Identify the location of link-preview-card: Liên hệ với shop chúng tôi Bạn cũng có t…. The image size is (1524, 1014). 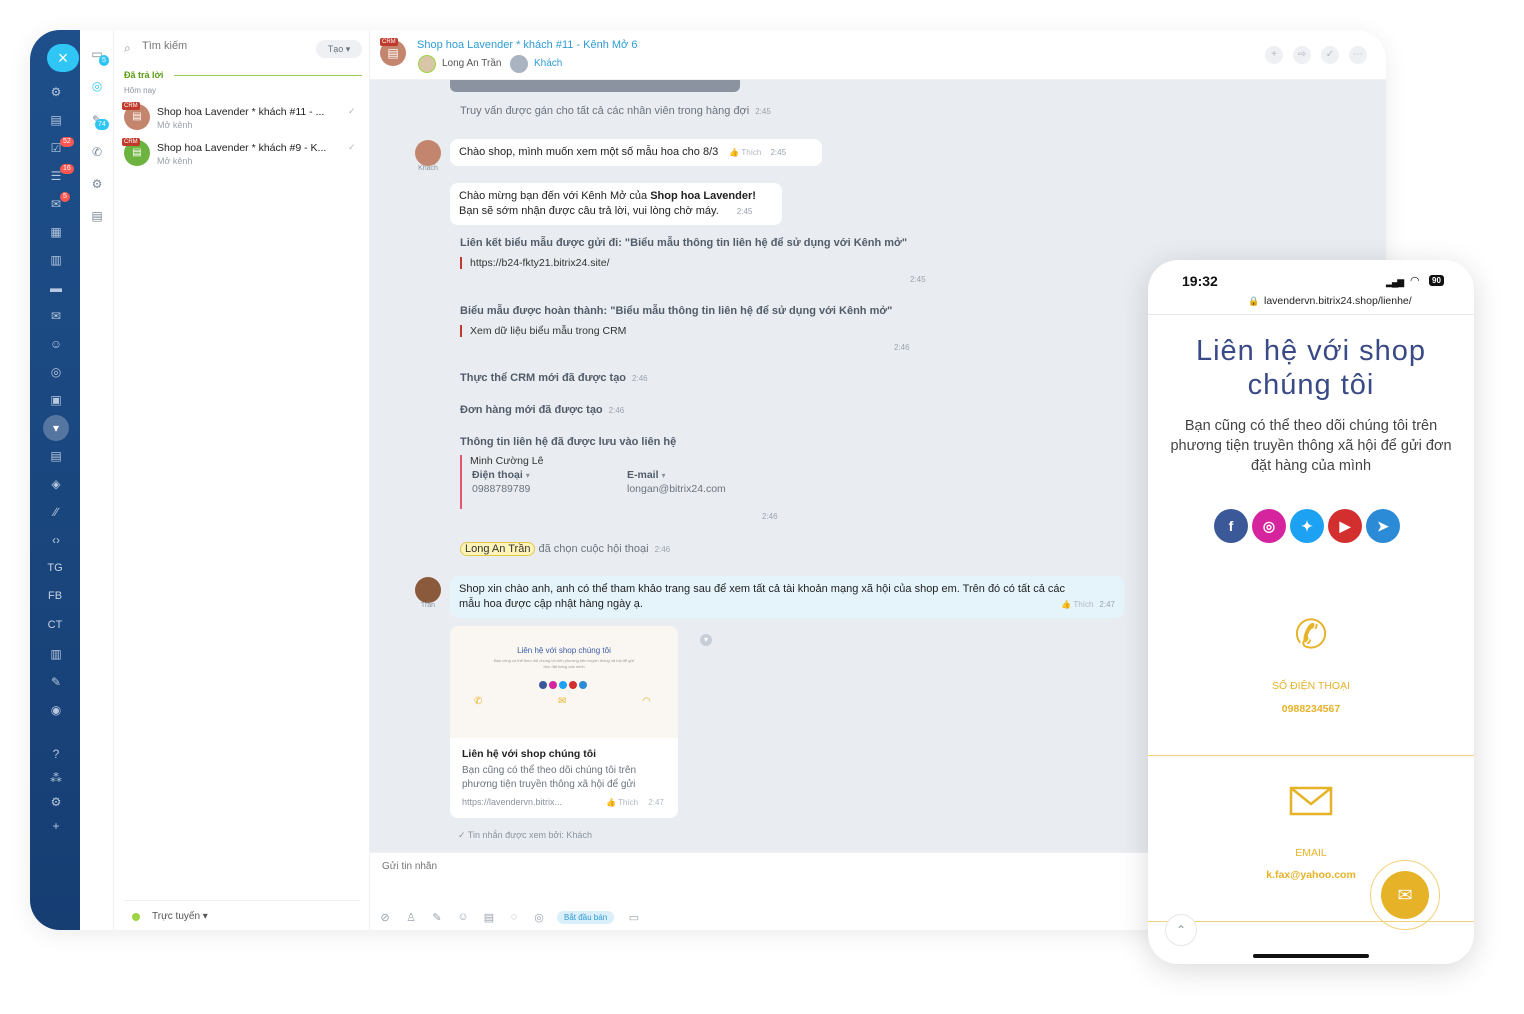
(564, 722).